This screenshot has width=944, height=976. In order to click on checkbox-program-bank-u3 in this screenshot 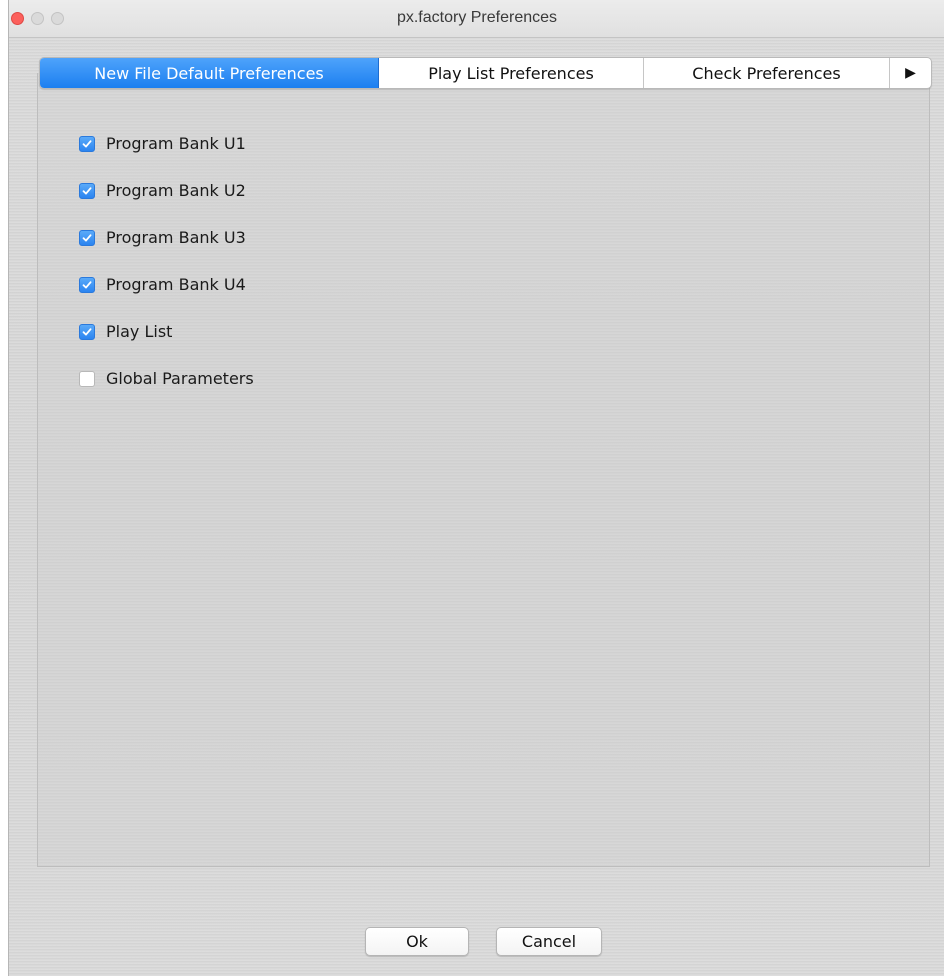, I will do `click(87, 237)`.